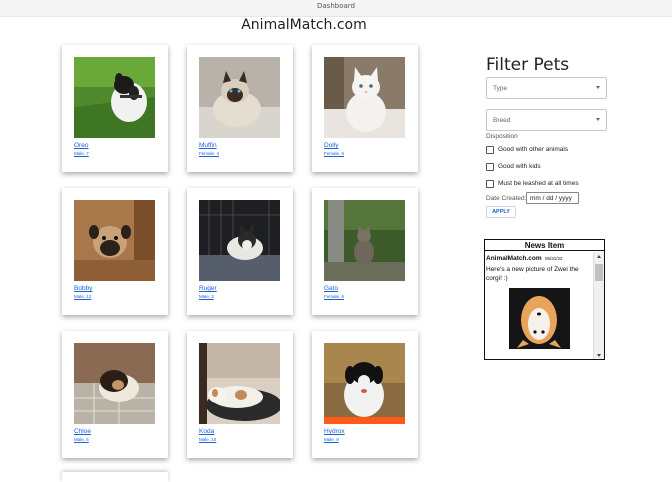 The image size is (672, 482). Describe the element at coordinates (81, 439) in the screenshot. I see `pet-info-link: Male, 5` at that location.